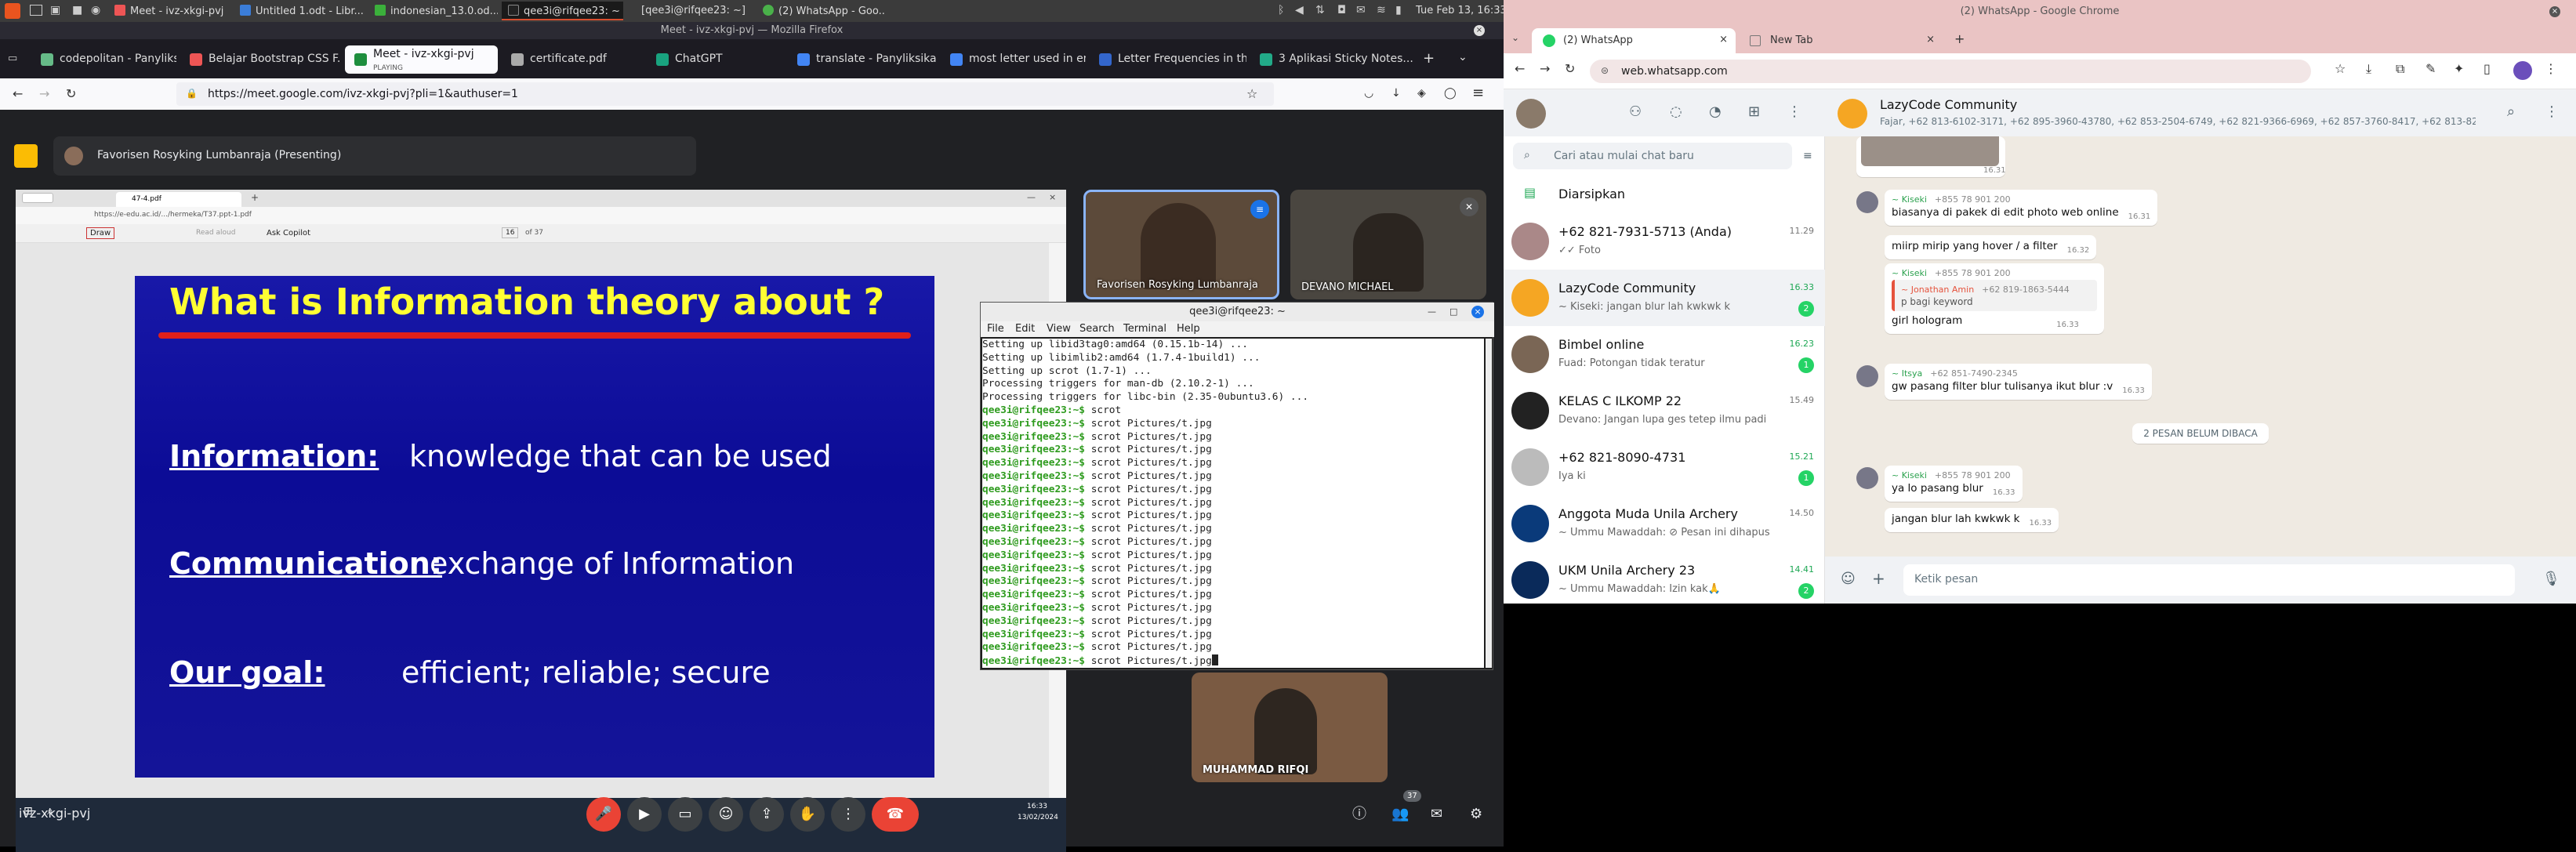  What do you see at coordinates (2341, 69) in the screenshot?
I see `bookmark-star-icon: ☆` at bounding box center [2341, 69].